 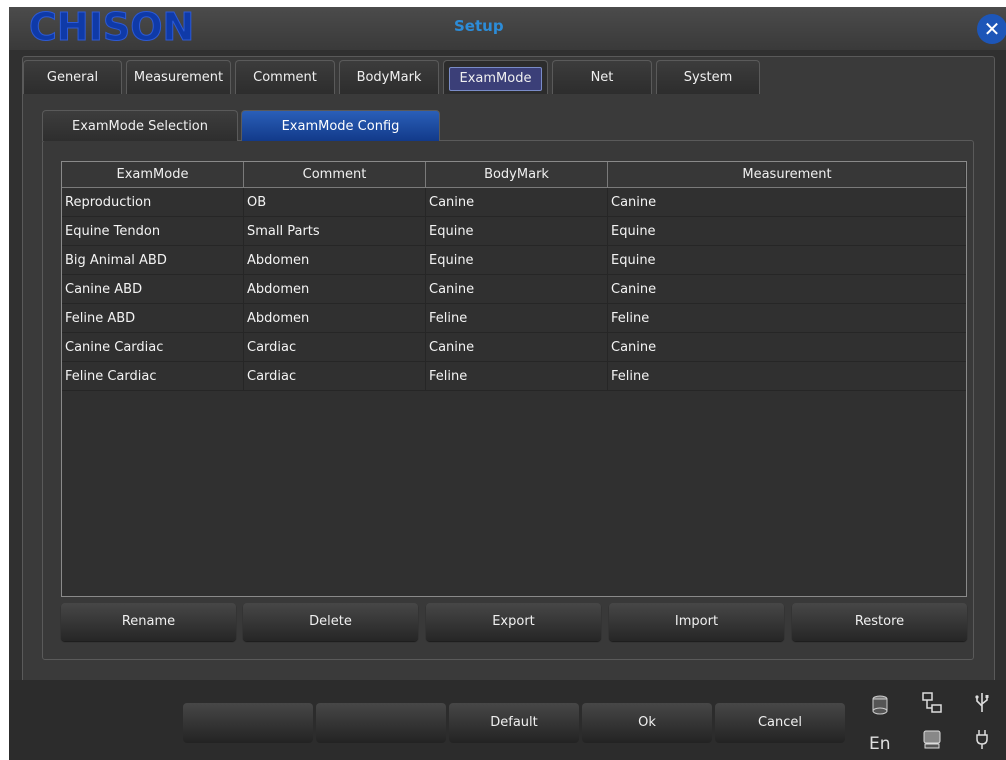 I want to click on tab-exammode: ExamMode, so click(x=495, y=77).